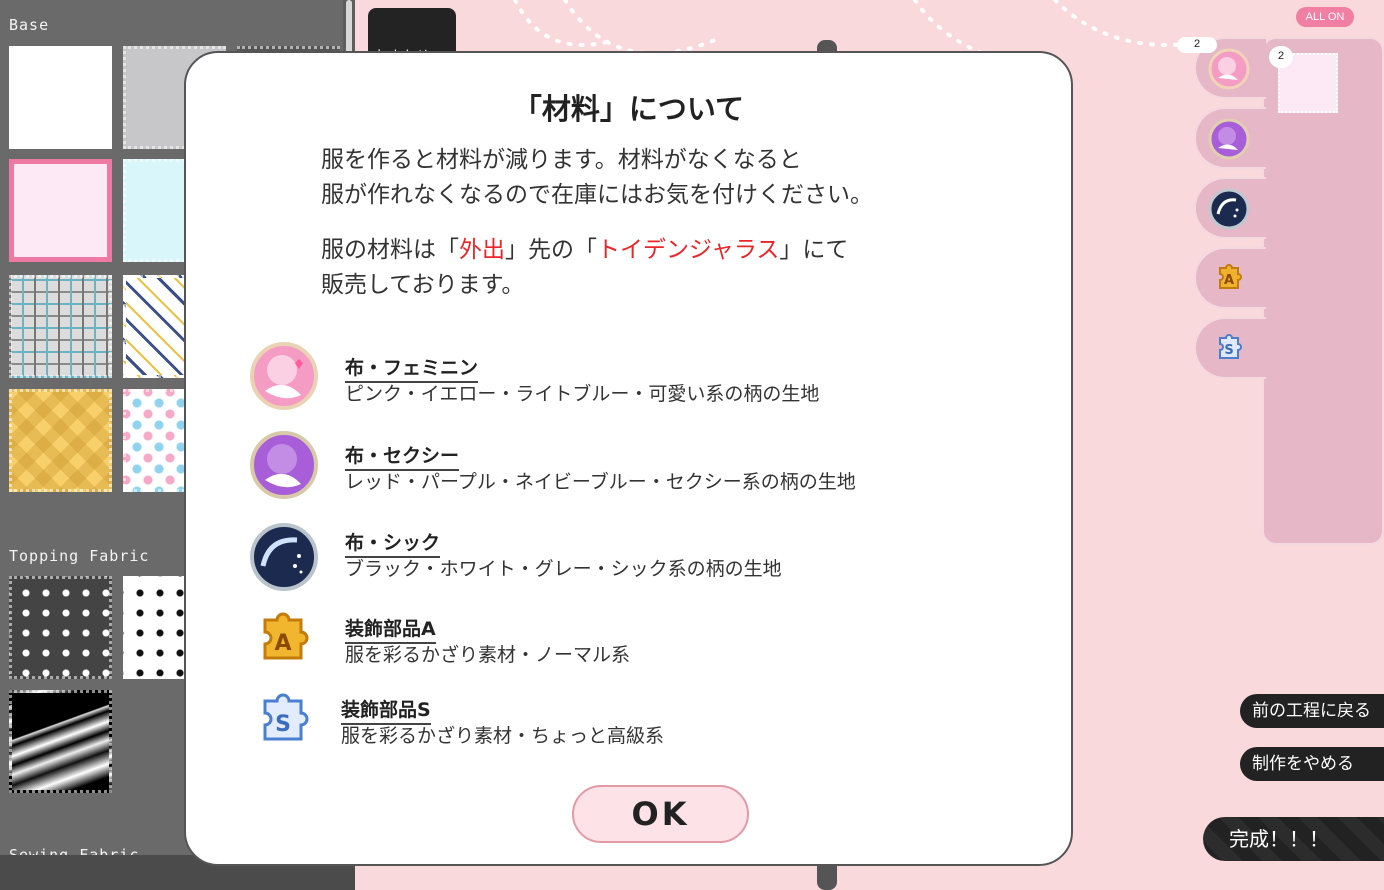  Describe the element at coordinates (561, 160) in the screenshot. I see `paragraph-1-line-1: 服を作ると材料が減ります。材料がなくなると` at that location.